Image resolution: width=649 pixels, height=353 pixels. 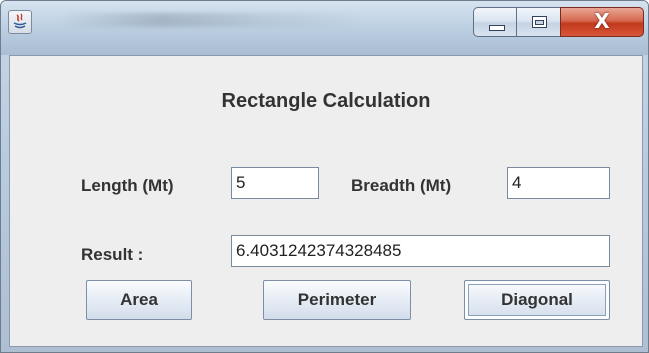 What do you see at coordinates (537, 300) in the screenshot?
I see `diagonal-button: Diagonal` at bounding box center [537, 300].